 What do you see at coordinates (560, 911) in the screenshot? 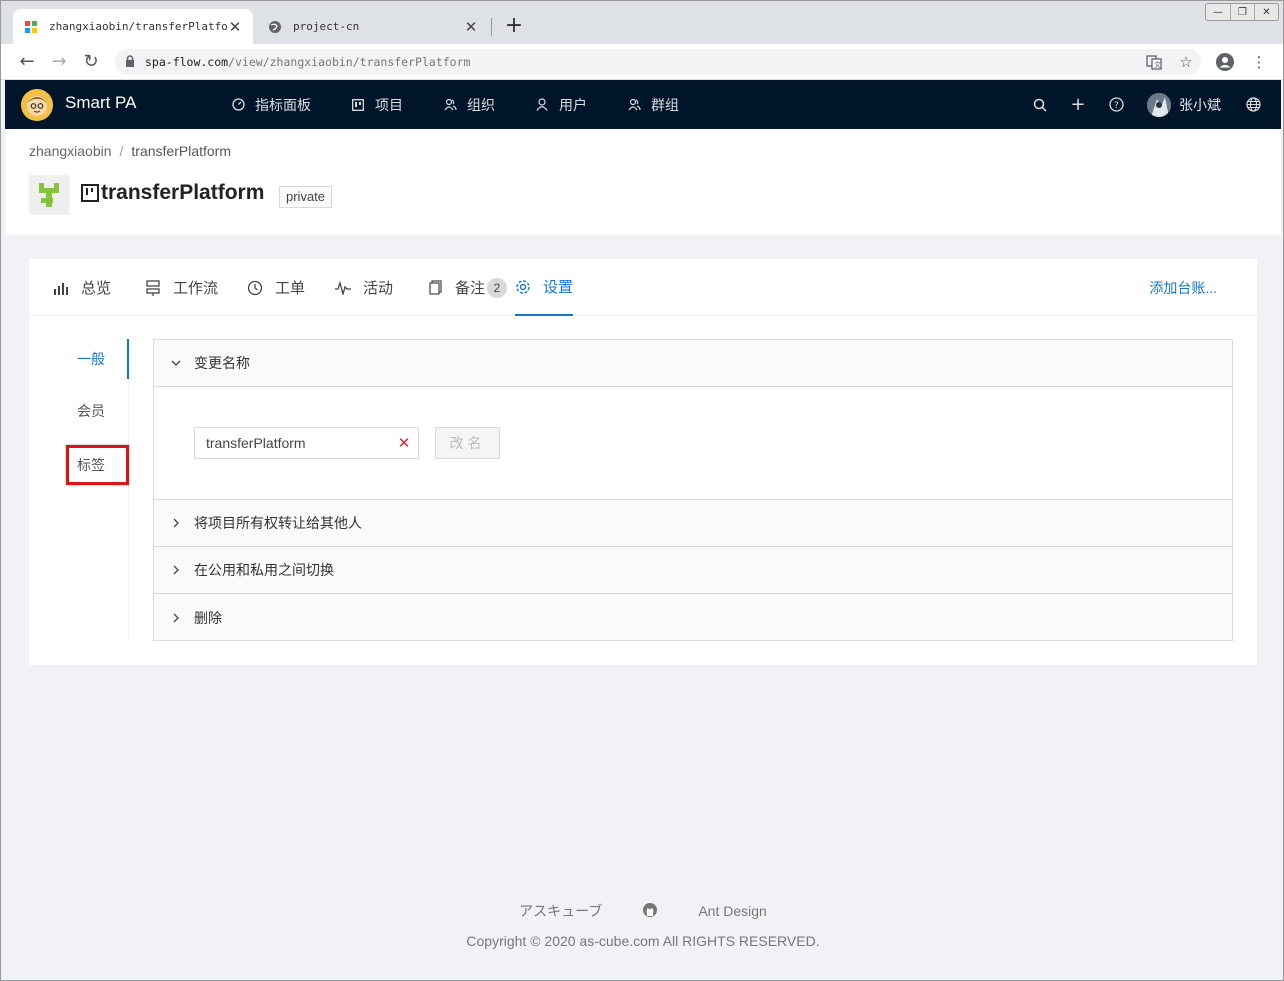
I see `footer-link-ascube: アスキューブ` at bounding box center [560, 911].